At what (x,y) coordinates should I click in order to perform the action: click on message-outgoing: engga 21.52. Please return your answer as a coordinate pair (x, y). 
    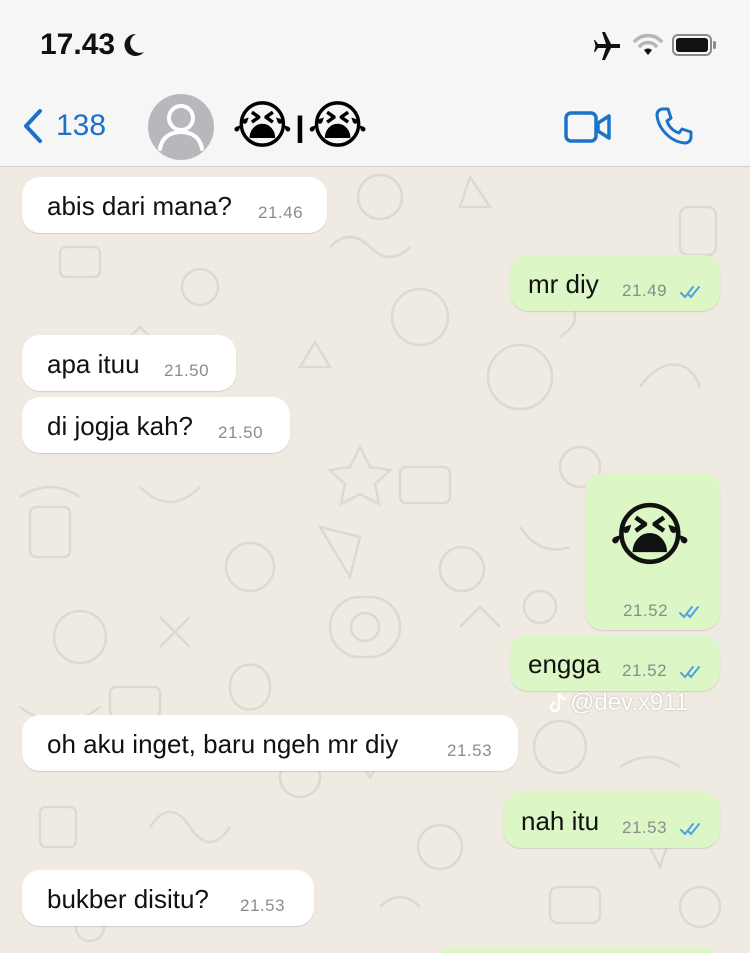
    Looking at the image, I should click on (615, 663).